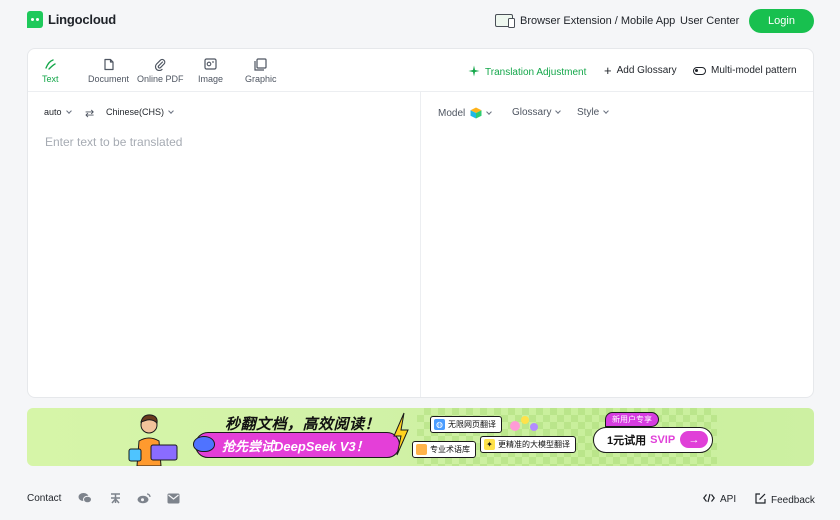 The height and width of the screenshot is (520, 840). Describe the element at coordinates (153, 440) in the screenshot. I see `person-illustration-icon` at that location.